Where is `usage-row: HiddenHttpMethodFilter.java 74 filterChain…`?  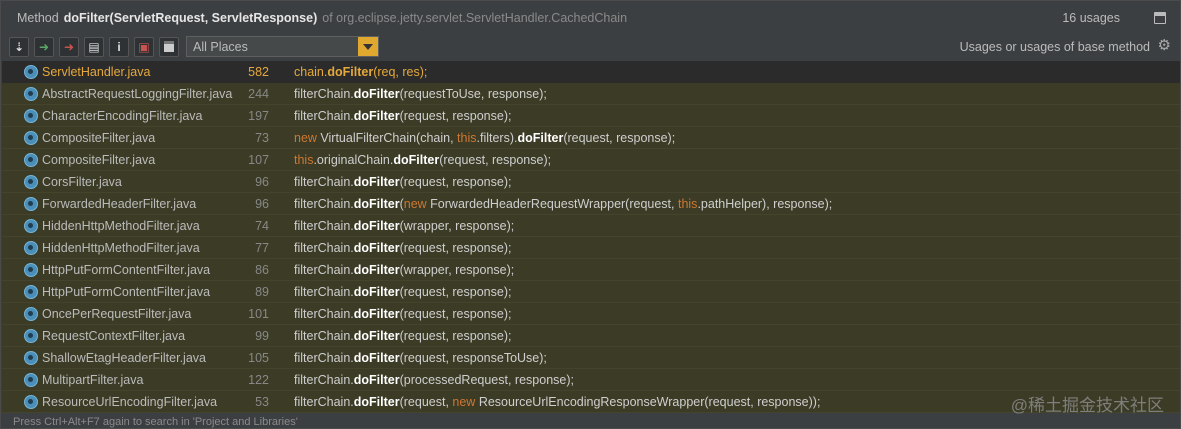
usage-row: HiddenHttpMethodFilter.java 74 filterChain… is located at coordinates (591, 226).